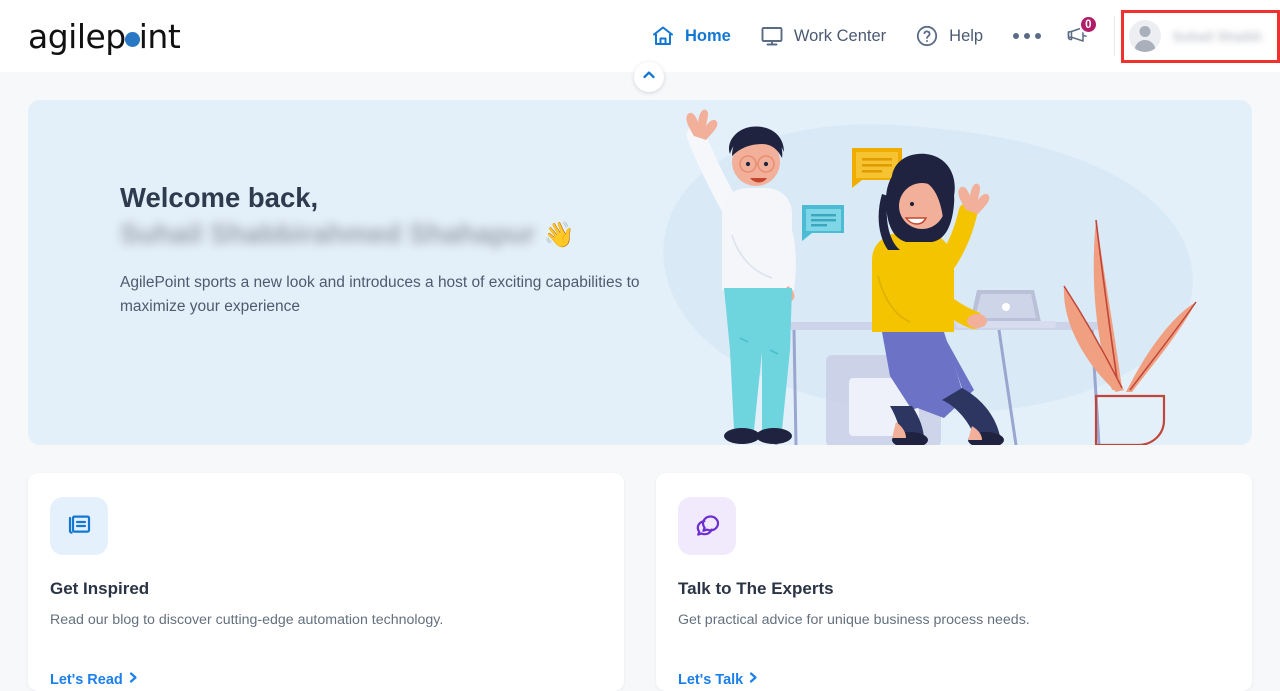 The width and height of the screenshot is (1280, 691). What do you see at coordinates (927, 36) in the screenshot?
I see `question-circle-icon` at bounding box center [927, 36].